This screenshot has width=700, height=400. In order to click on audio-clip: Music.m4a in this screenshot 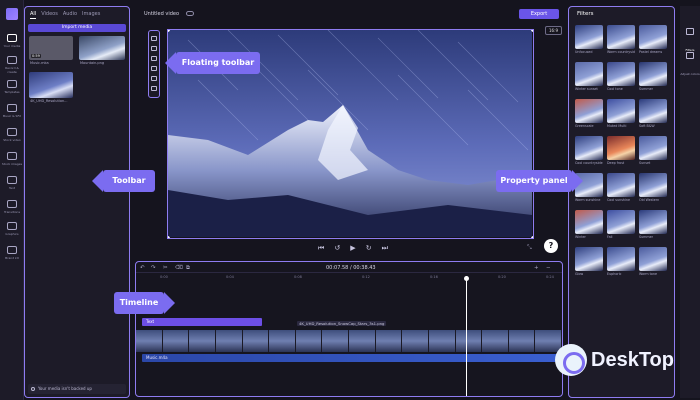, I will do `click(352, 358)`.